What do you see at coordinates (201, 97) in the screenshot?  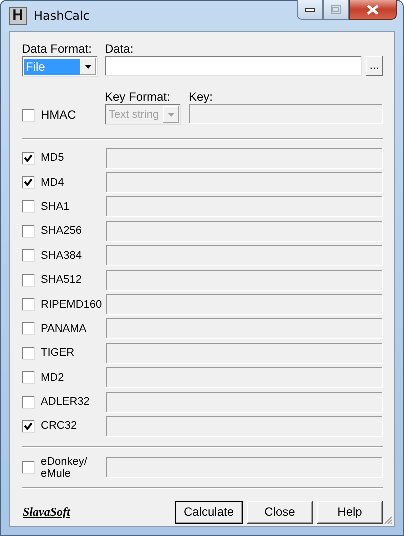 I see `field-label: Key:` at bounding box center [201, 97].